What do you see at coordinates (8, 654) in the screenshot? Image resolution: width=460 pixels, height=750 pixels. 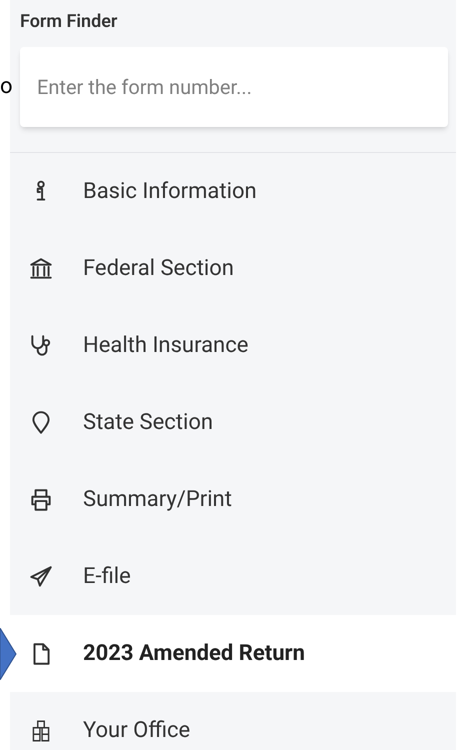 I see `pointer-arrow-icon` at bounding box center [8, 654].